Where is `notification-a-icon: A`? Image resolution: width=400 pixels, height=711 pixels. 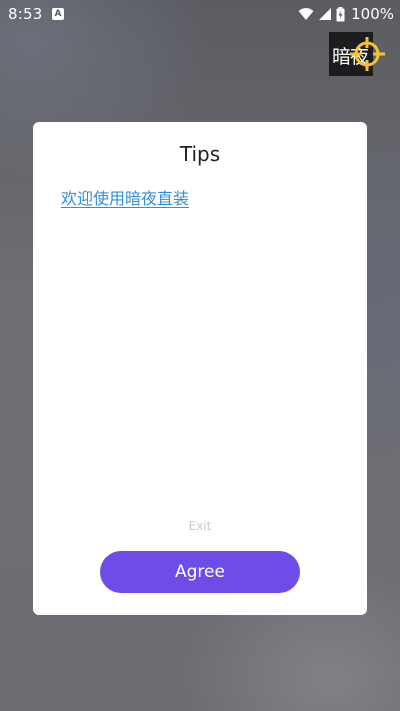
notification-a-icon: A is located at coordinates (58, 14).